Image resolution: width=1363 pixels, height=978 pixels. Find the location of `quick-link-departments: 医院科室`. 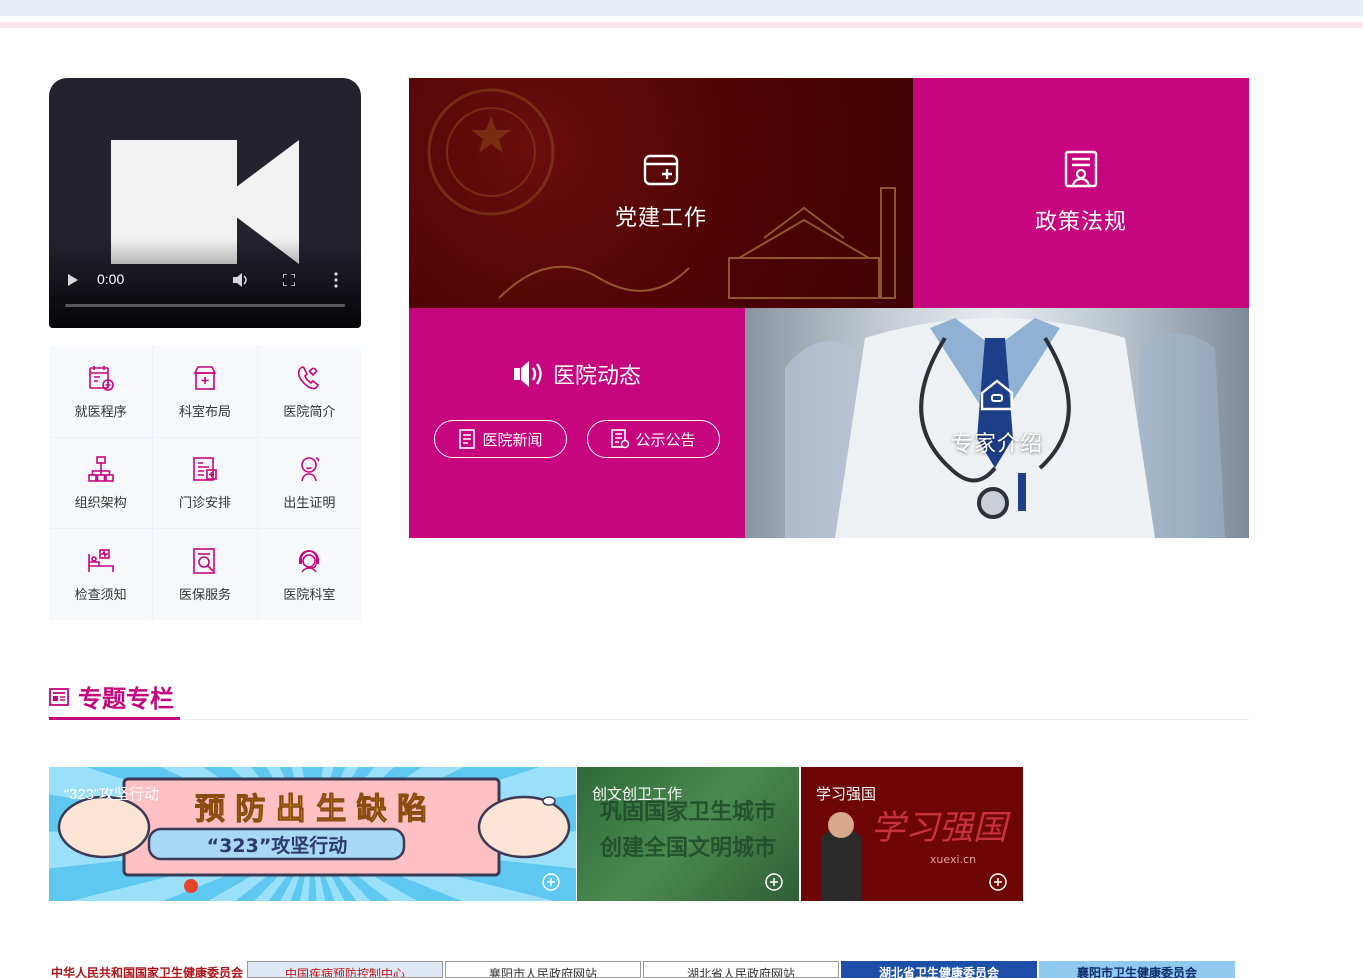

quick-link-departments: 医院科室 is located at coordinates (309, 574).